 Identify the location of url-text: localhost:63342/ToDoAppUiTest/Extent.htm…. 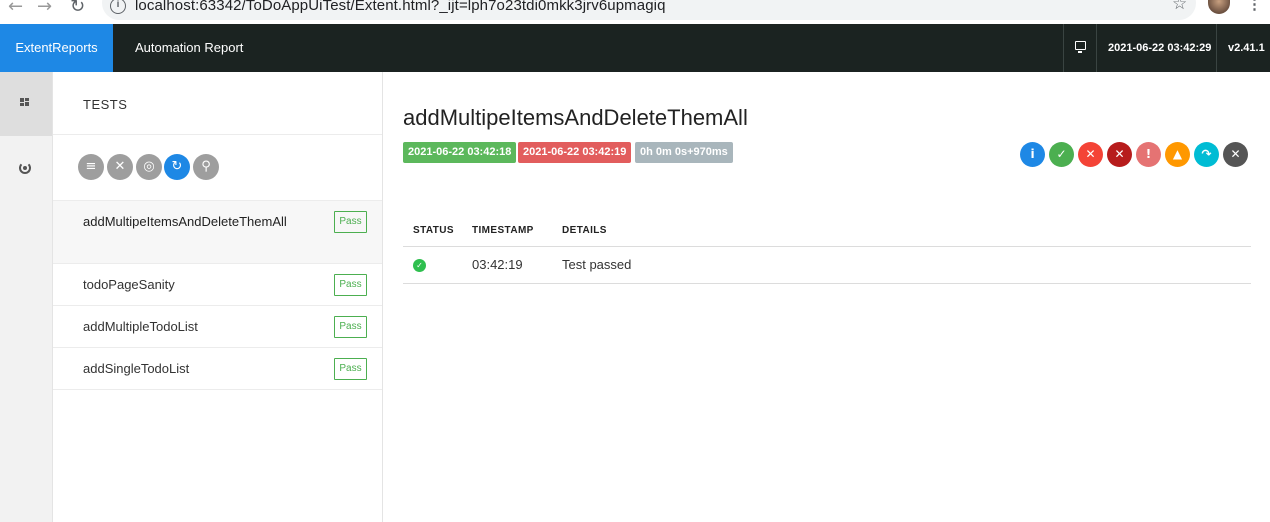
(400, 7).